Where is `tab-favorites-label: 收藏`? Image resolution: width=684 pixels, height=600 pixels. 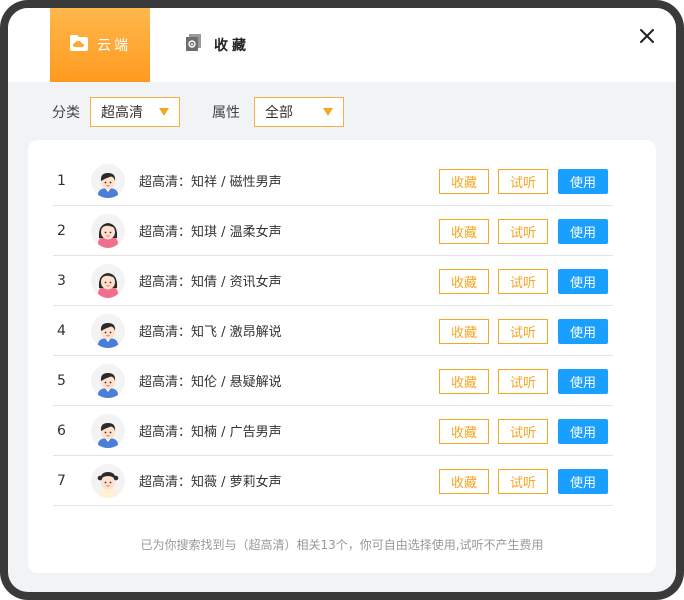 tab-favorites-label: 收藏 is located at coordinates (232, 46).